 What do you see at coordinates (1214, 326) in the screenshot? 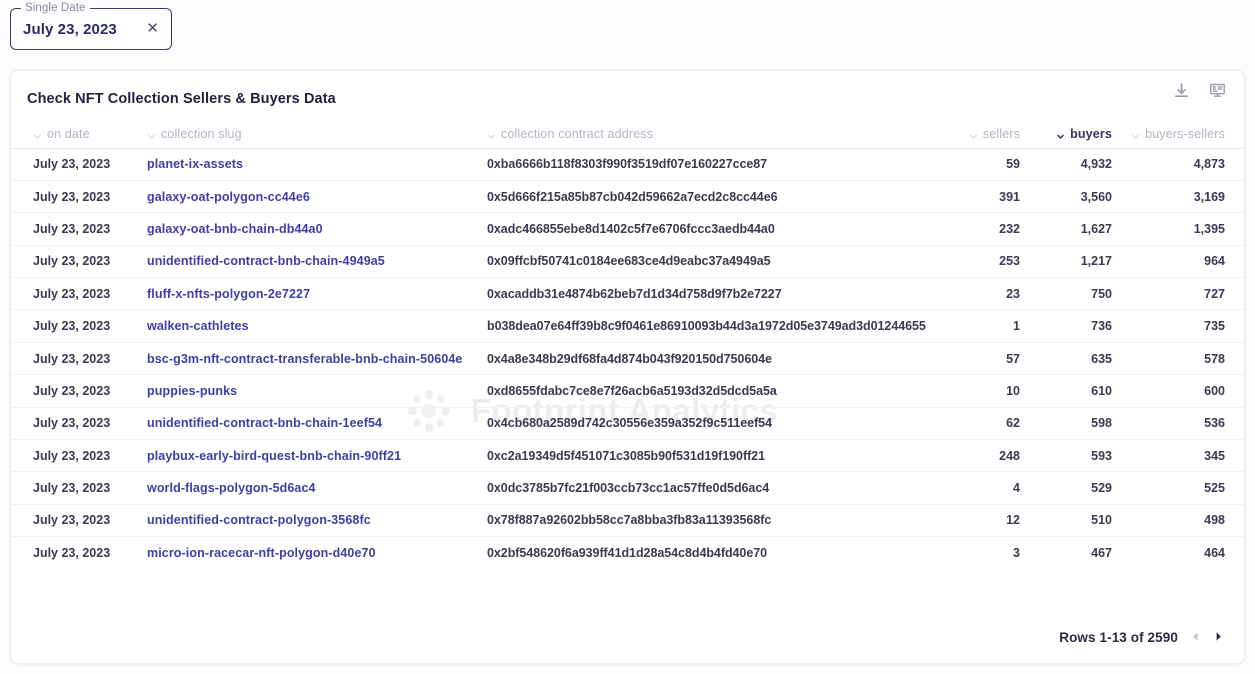
I see `cell-buyers-sellers: 735` at bounding box center [1214, 326].